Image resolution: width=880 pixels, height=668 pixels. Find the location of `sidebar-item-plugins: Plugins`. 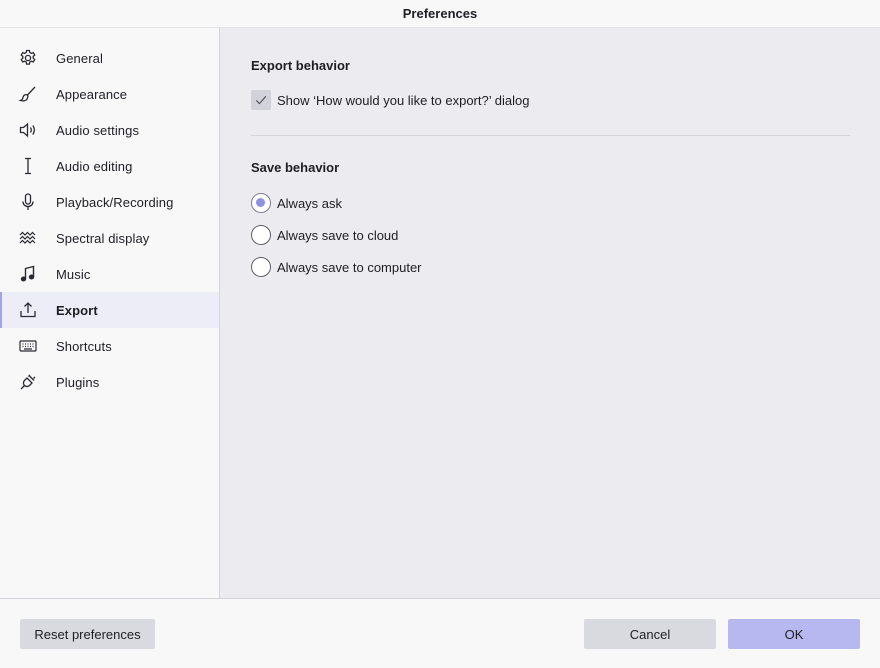

sidebar-item-plugins: Plugins is located at coordinates (109, 382).